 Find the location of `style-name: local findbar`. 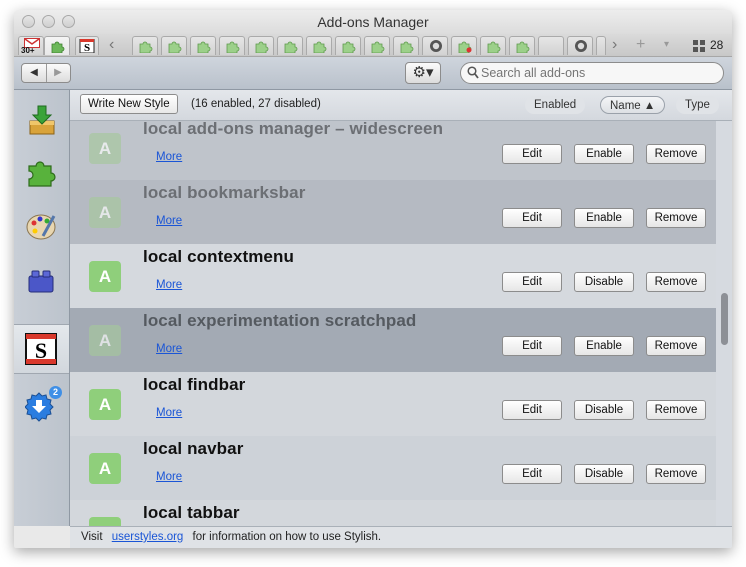

style-name: local findbar is located at coordinates (194, 384).